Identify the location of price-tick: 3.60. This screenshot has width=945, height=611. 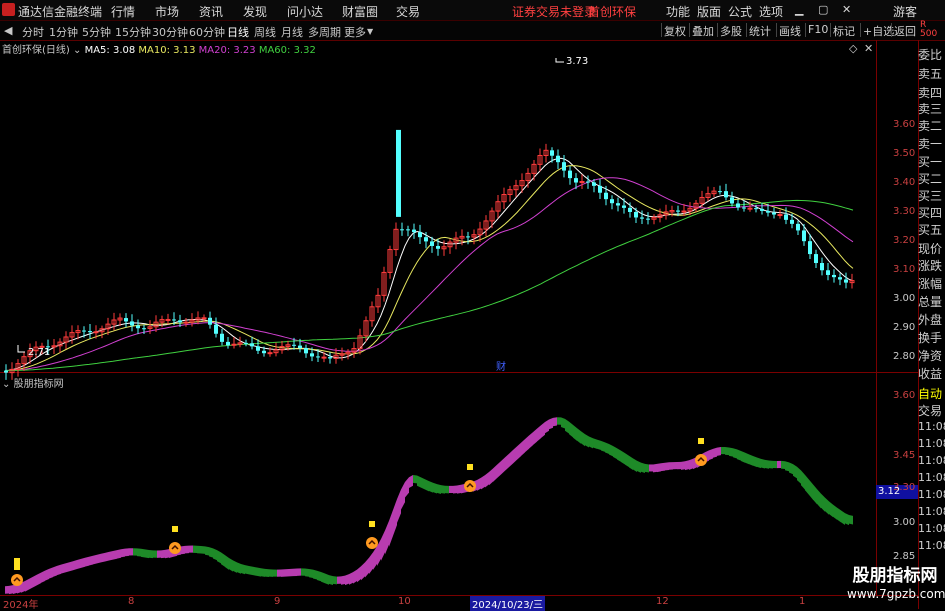
(904, 124).